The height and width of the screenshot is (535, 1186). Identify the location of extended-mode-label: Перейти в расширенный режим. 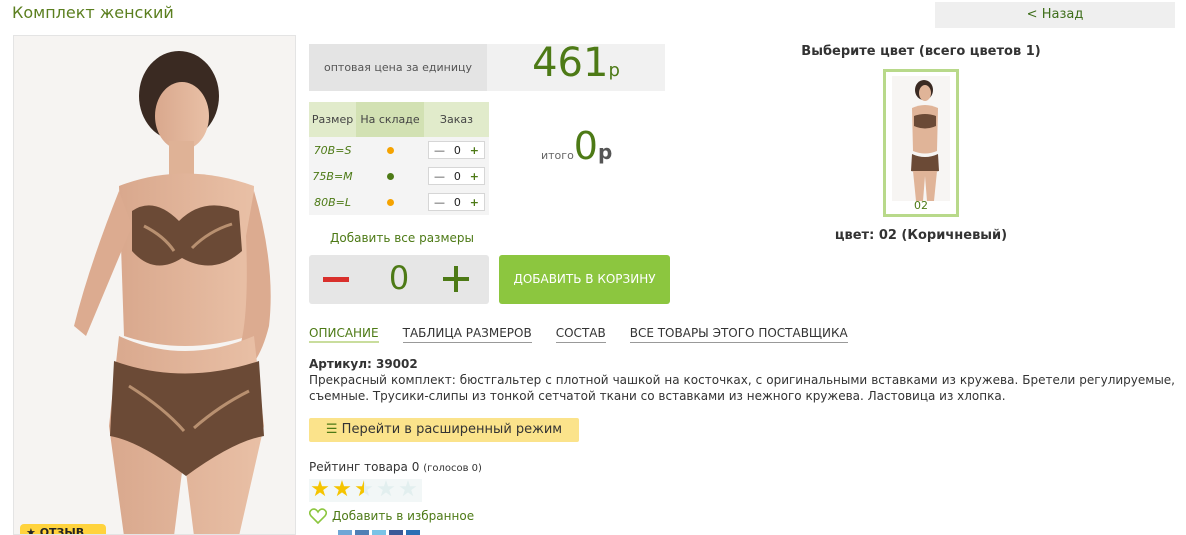
(452, 429).